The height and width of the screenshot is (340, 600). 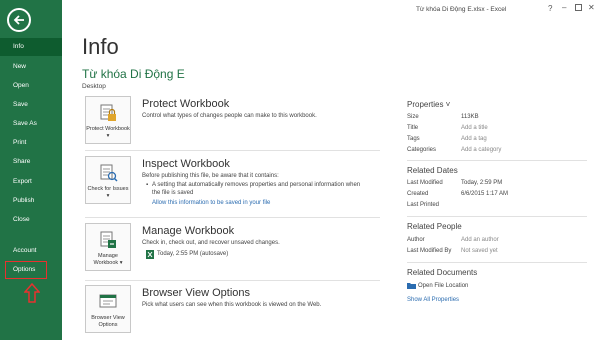 What do you see at coordinates (186, 164) in the screenshot?
I see `inspect-workbook-title: Inspect Workbook` at bounding box center [186, 164].